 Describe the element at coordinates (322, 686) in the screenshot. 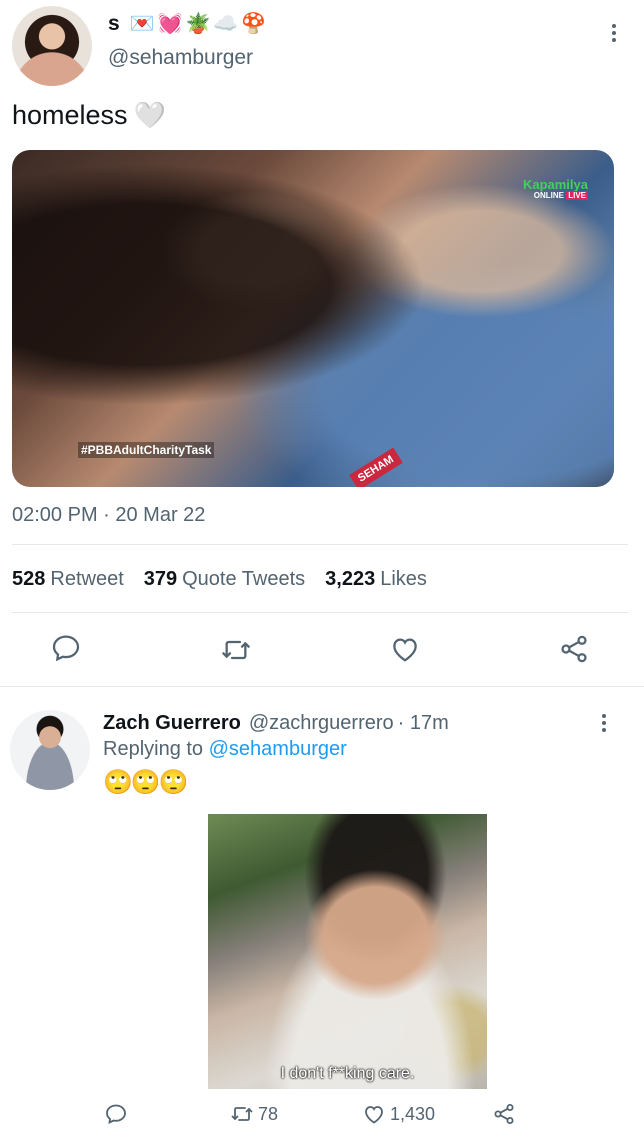

I see `section-divider` at that location.